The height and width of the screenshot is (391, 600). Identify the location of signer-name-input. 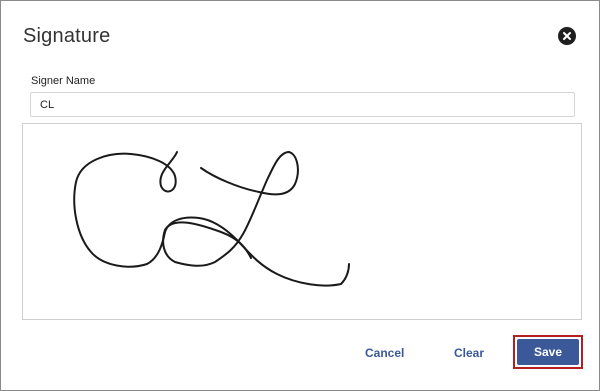
(302, 104).